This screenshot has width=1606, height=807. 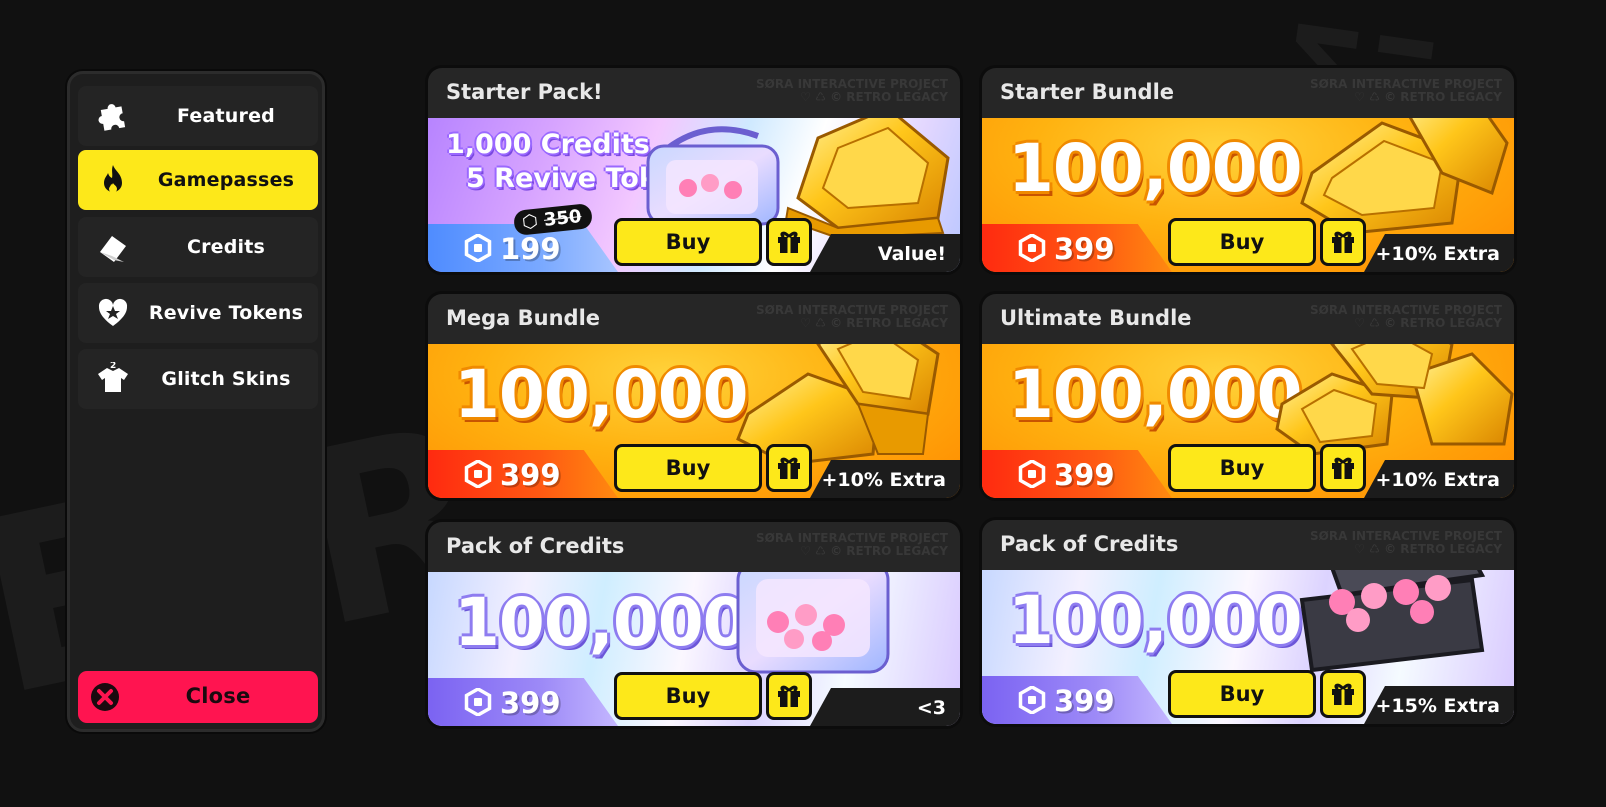 I want to click on old-price-value: 350, so click(x=562, y=218).